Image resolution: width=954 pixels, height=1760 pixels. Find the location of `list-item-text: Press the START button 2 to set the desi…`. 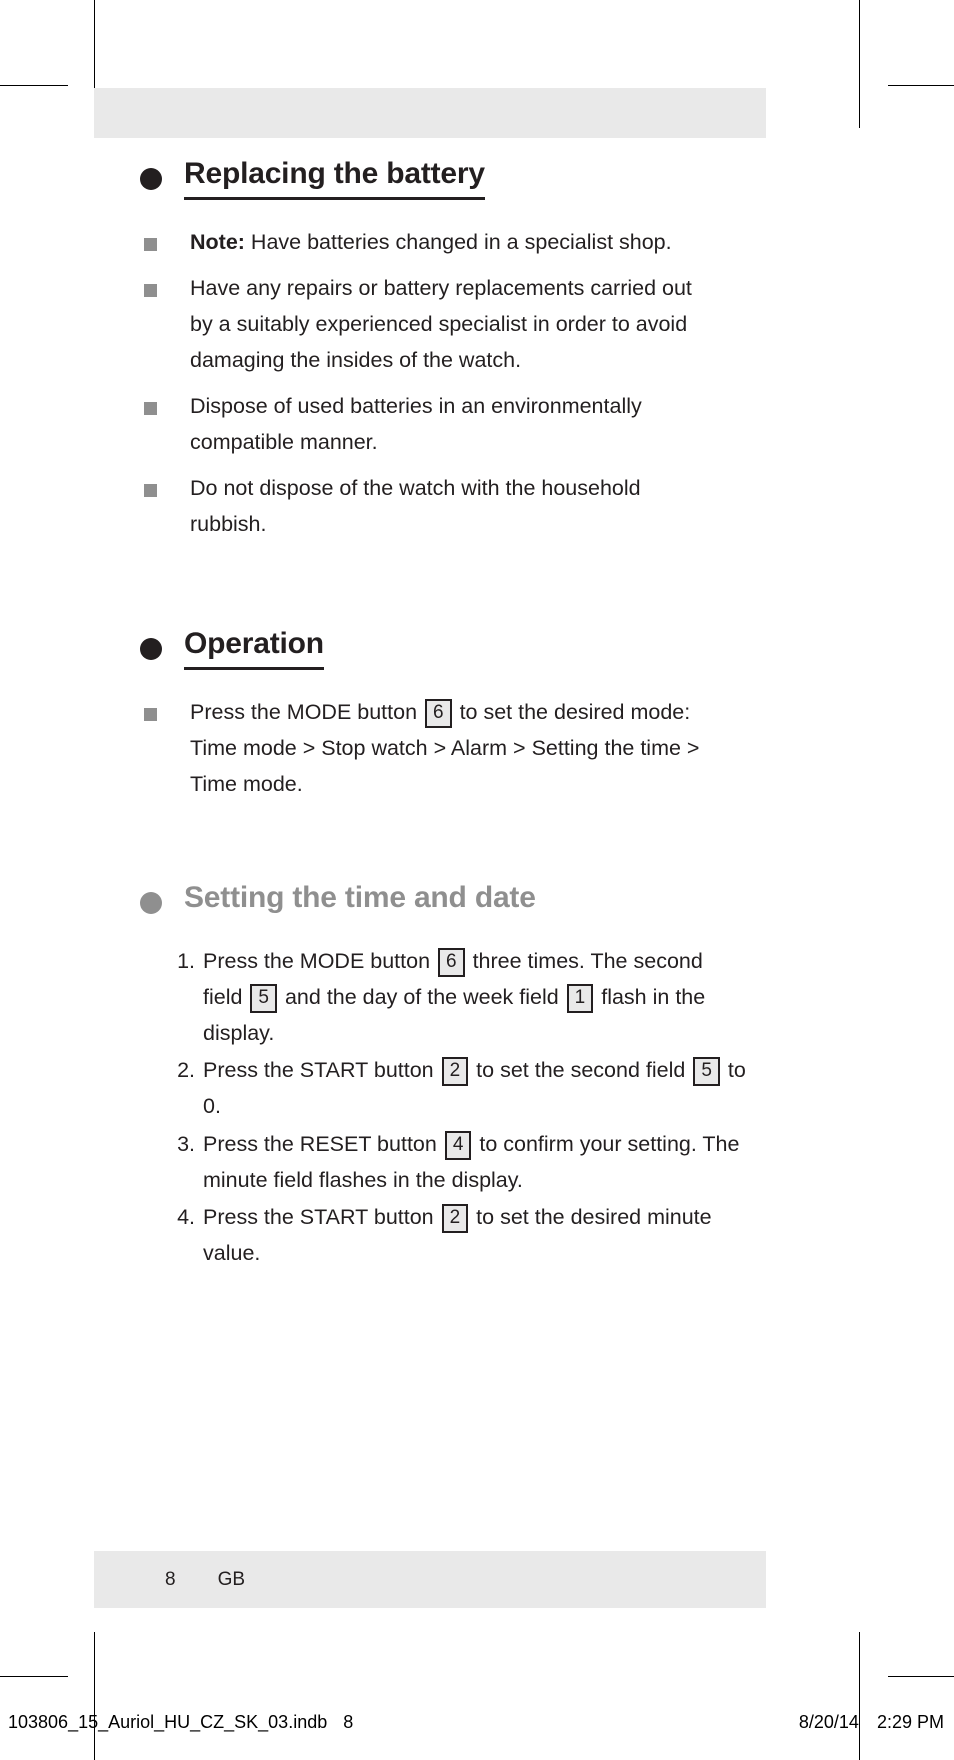

list-item-text: Press the START button 2 to set the desi… is located at coordinates (457, 1234).